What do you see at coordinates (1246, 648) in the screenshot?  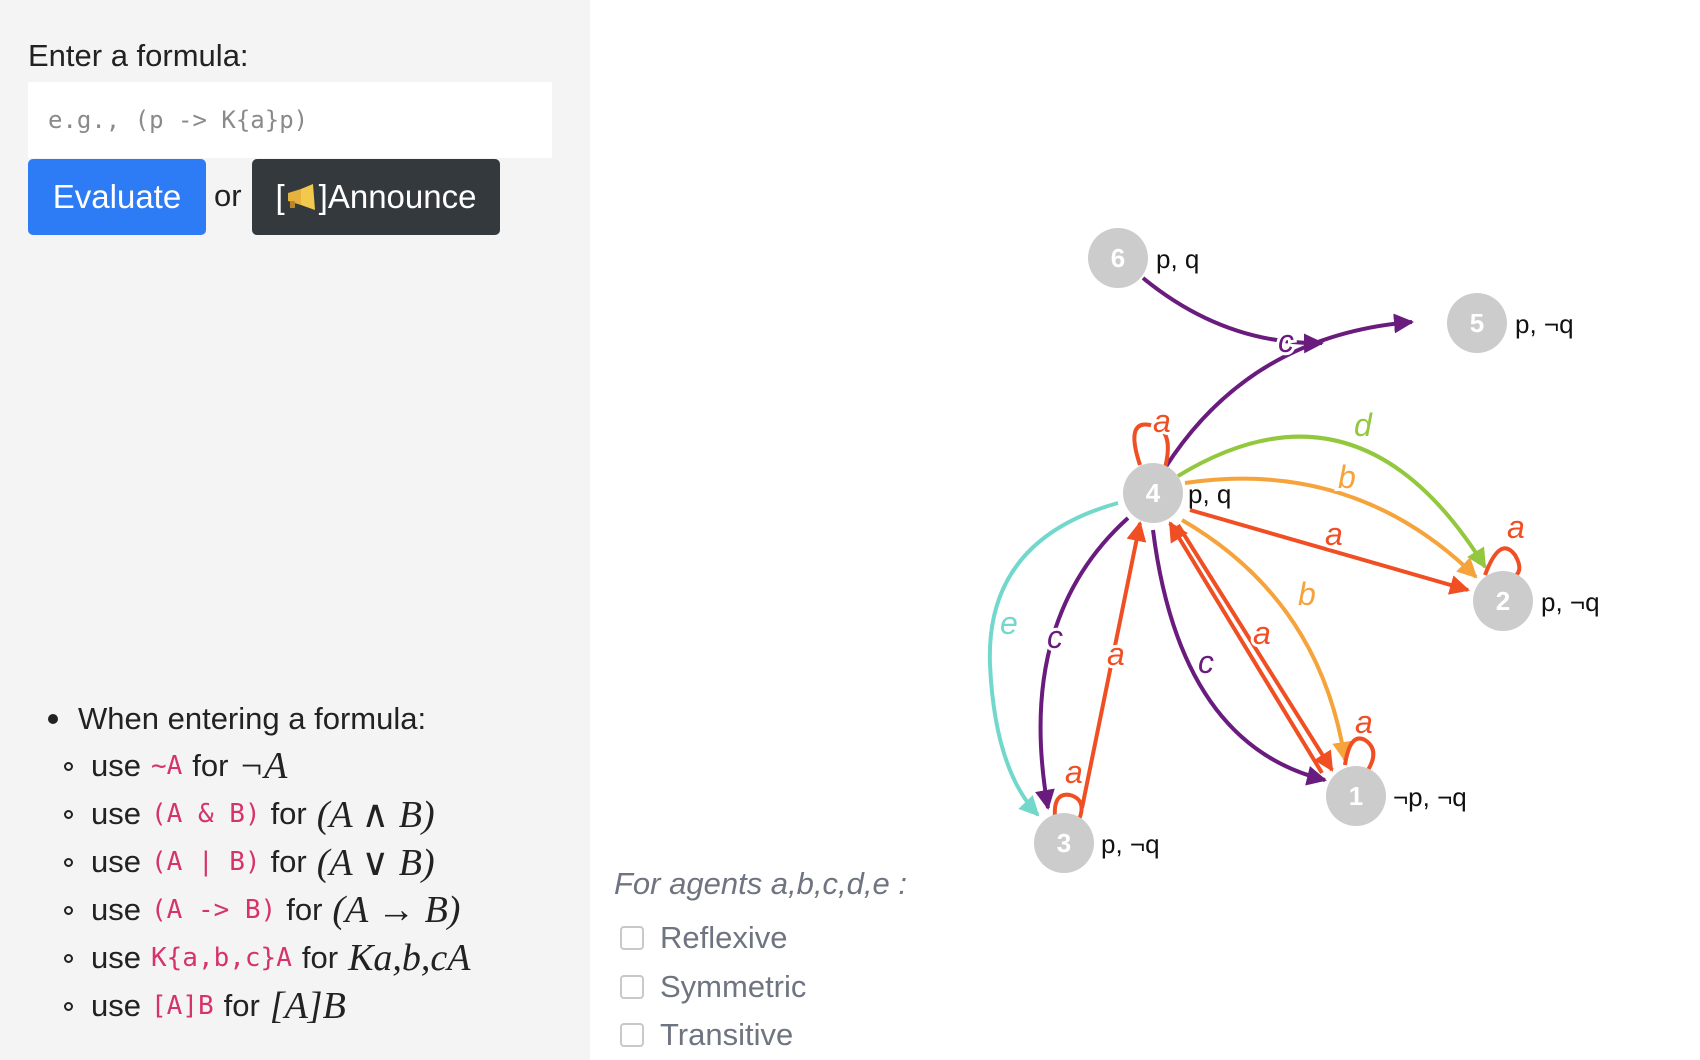 I see `edge-1-4-a` at bounding box center [1246, 648].